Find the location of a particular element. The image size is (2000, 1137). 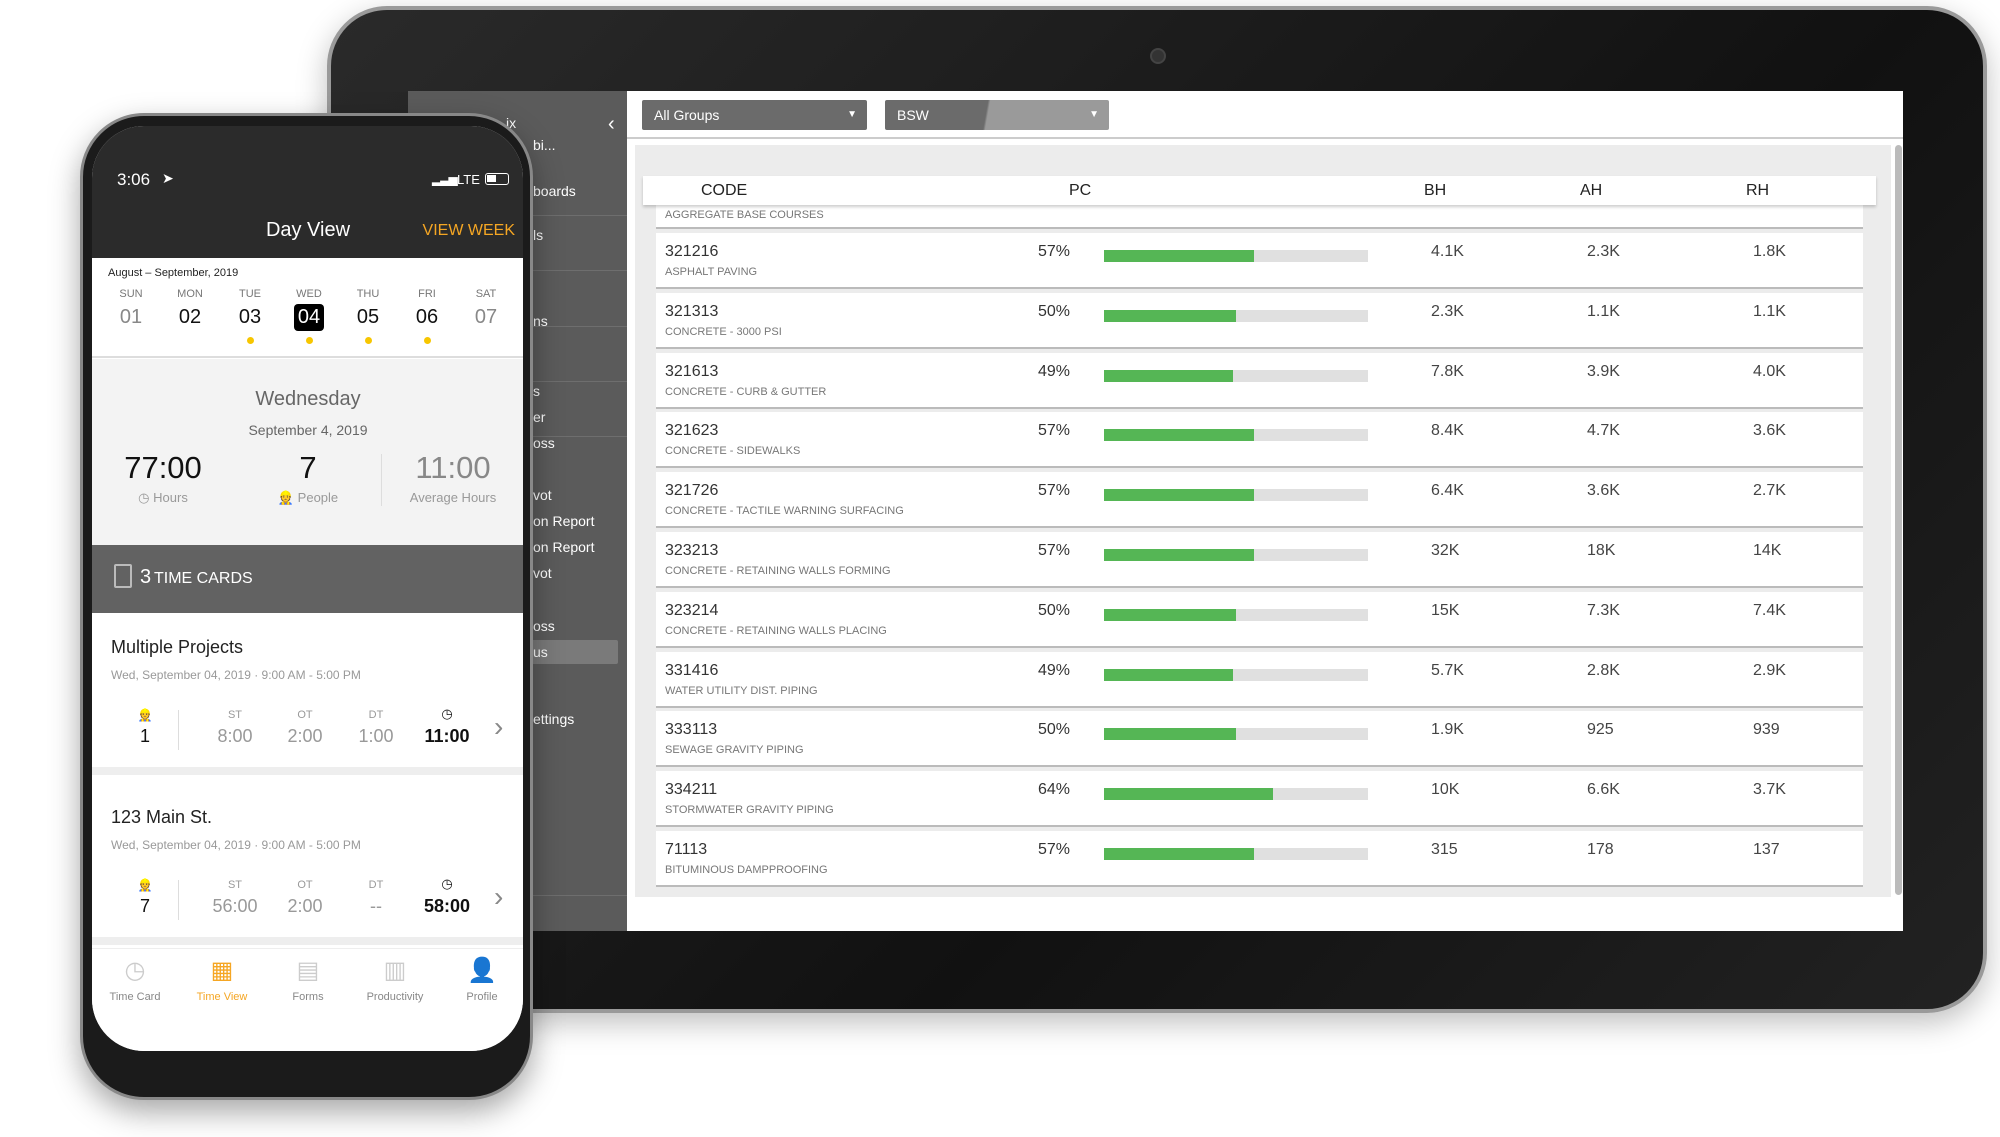

col-ah: AH is located at coordinates (1591, 191).